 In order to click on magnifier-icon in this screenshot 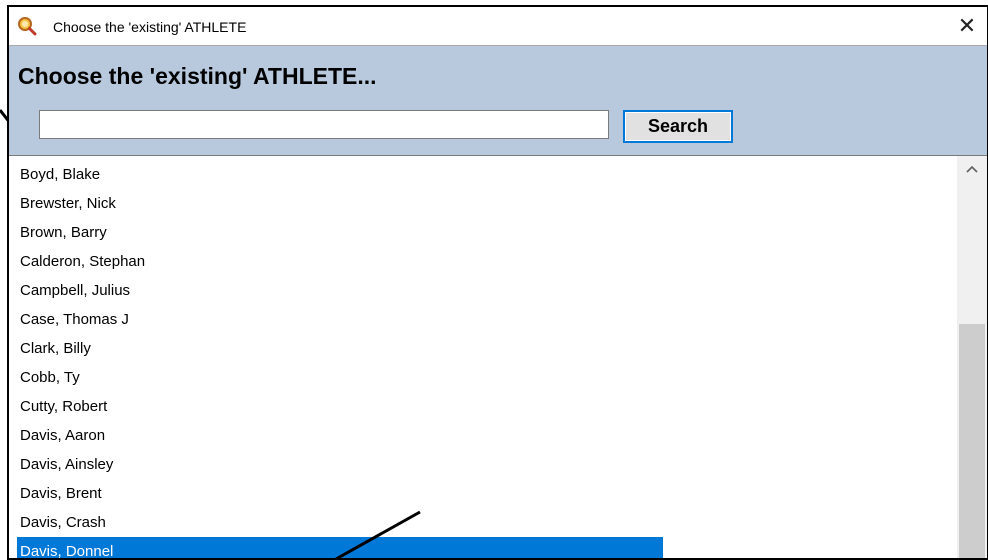, I will do `click(27, 26)`.